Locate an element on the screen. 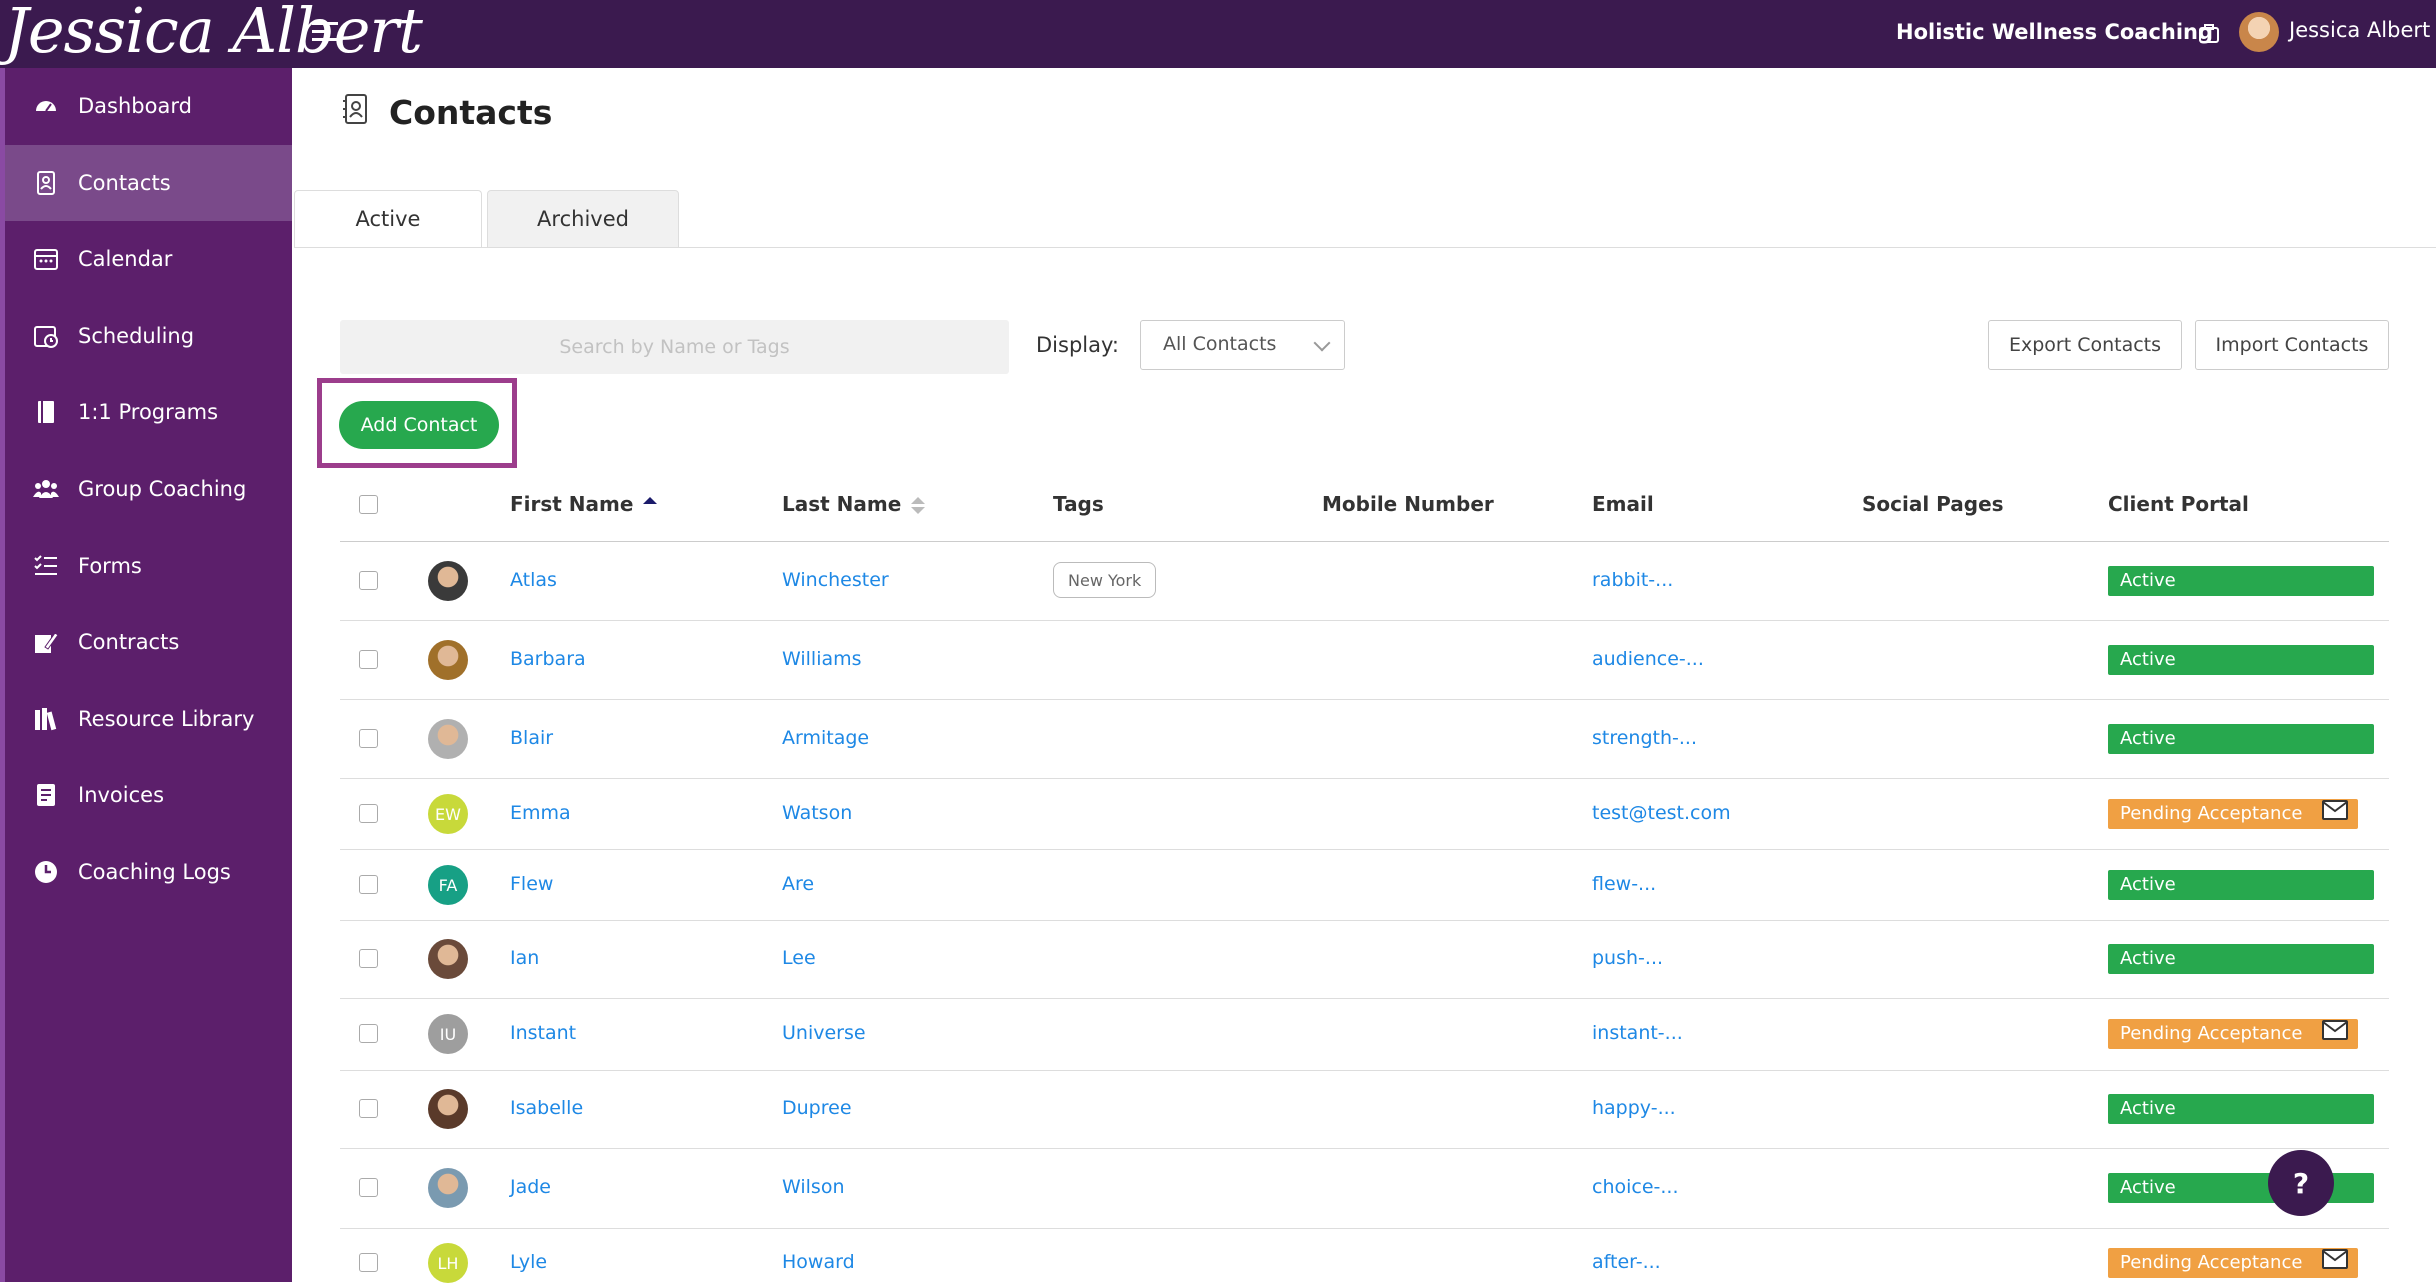 This screenshot has width=2436, height=1283. last-name-link: Are is located at coordinates (798, 884).